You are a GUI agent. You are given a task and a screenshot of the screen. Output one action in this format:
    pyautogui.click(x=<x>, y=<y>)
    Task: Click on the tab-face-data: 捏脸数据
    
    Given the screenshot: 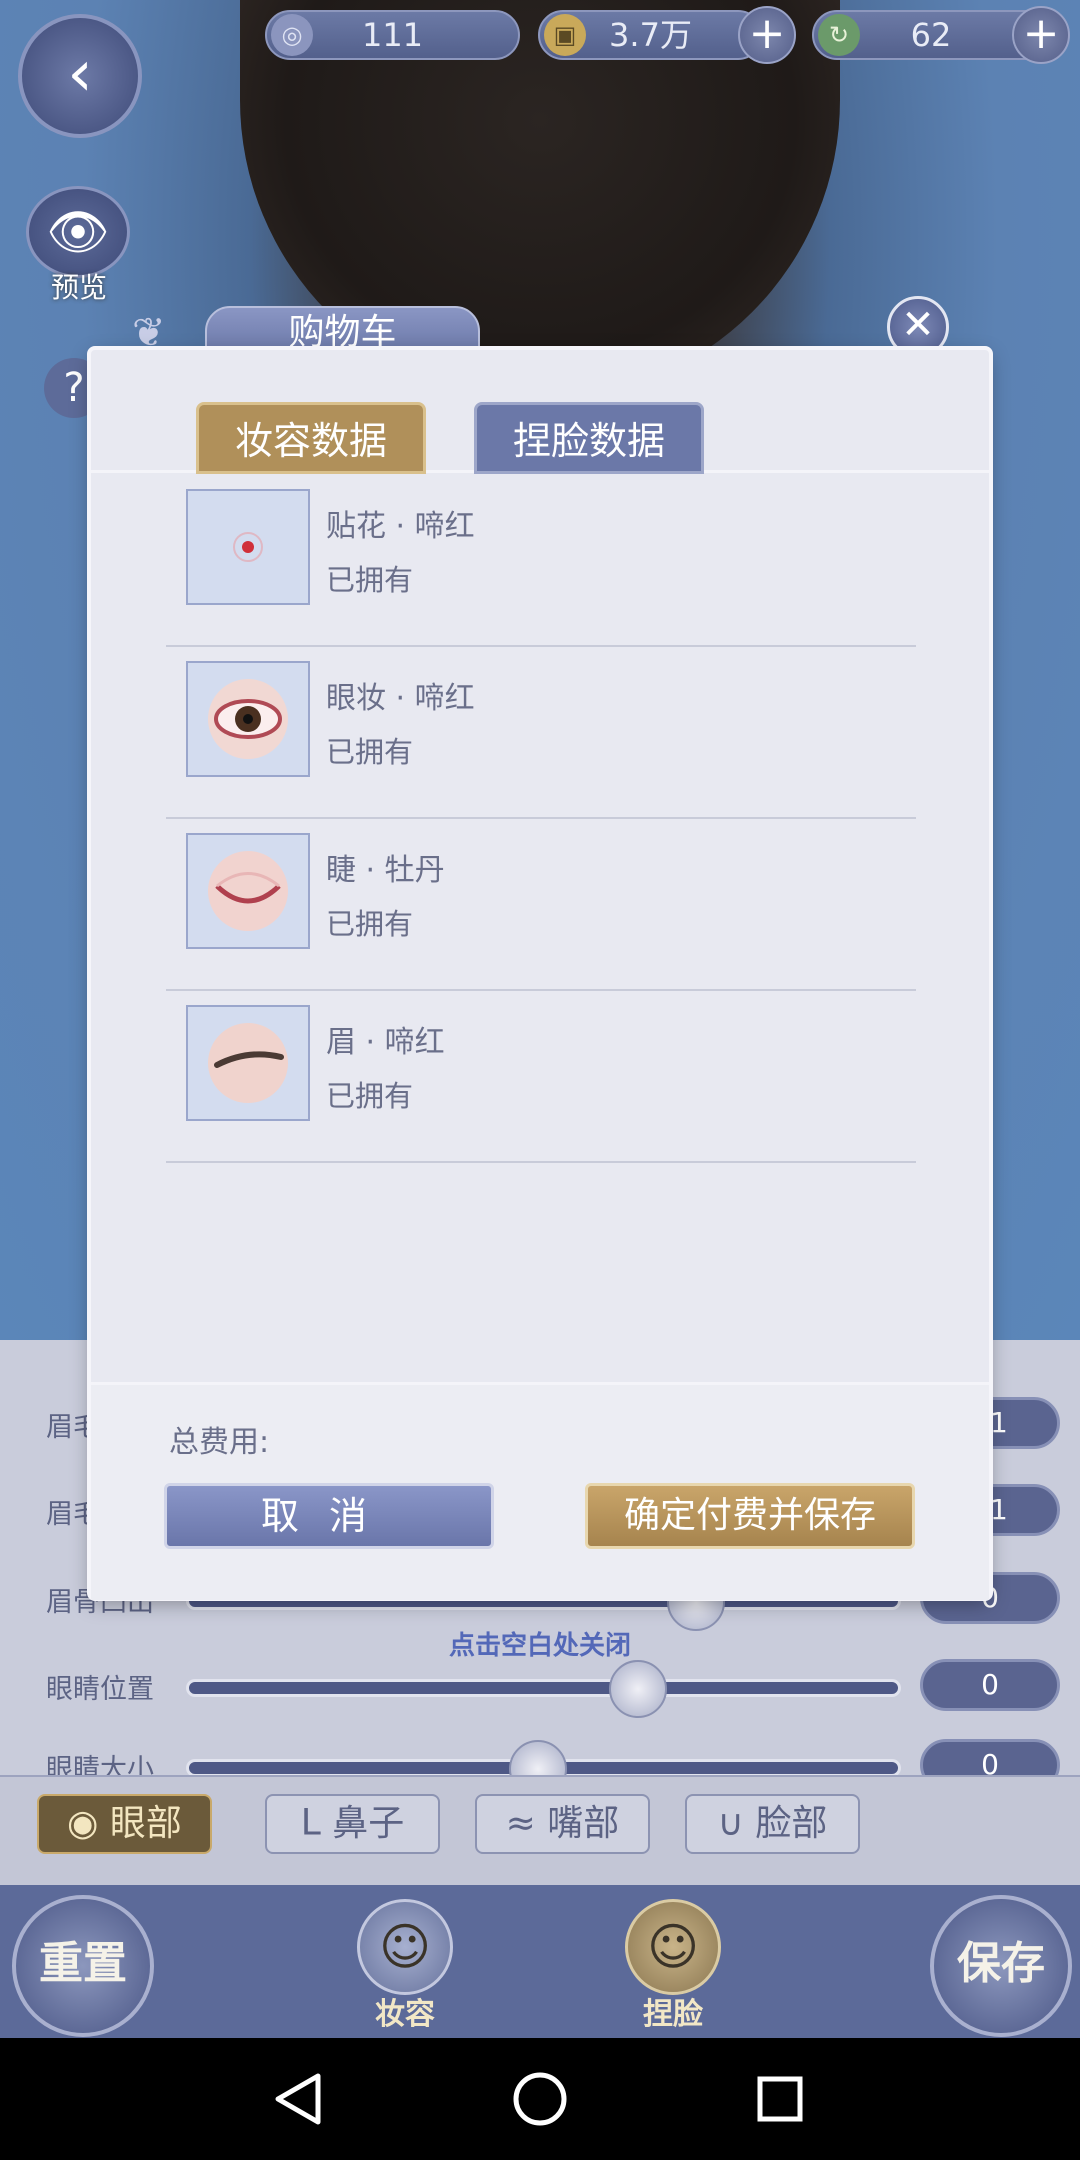 What is the action you would take?
    pyautogui.click(x=589, y=438)
    